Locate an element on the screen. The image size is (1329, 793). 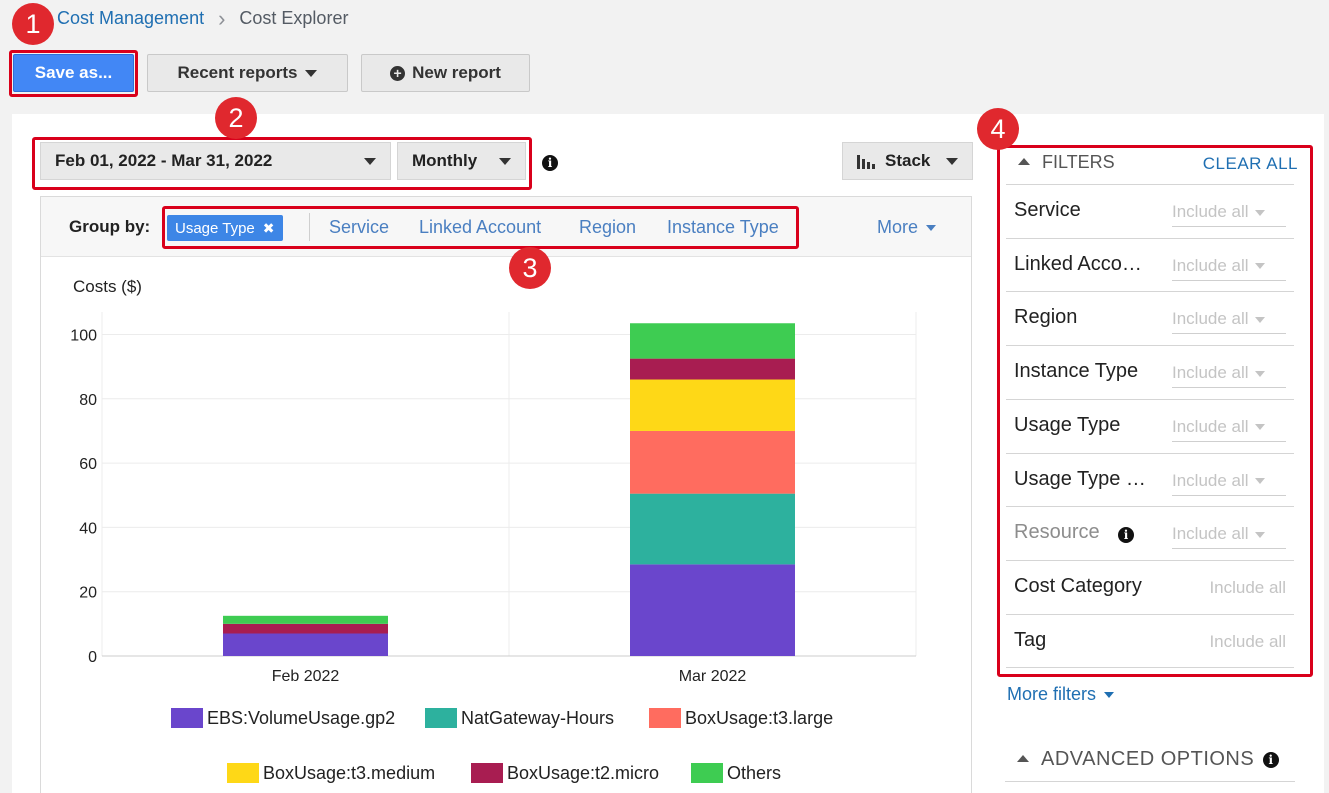
plus-circle-icon: + is located at coordinates (398, 73).